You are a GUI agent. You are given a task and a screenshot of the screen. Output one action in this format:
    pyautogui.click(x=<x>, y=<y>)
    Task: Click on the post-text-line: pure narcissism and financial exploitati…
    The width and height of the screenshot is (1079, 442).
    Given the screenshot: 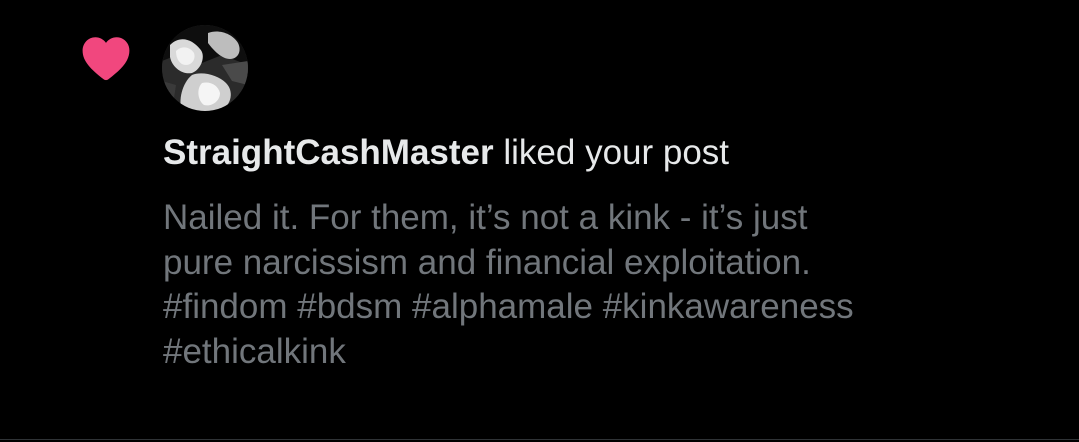 What is the action you would take?
    pyautogui.click(x=487, y=262)
    